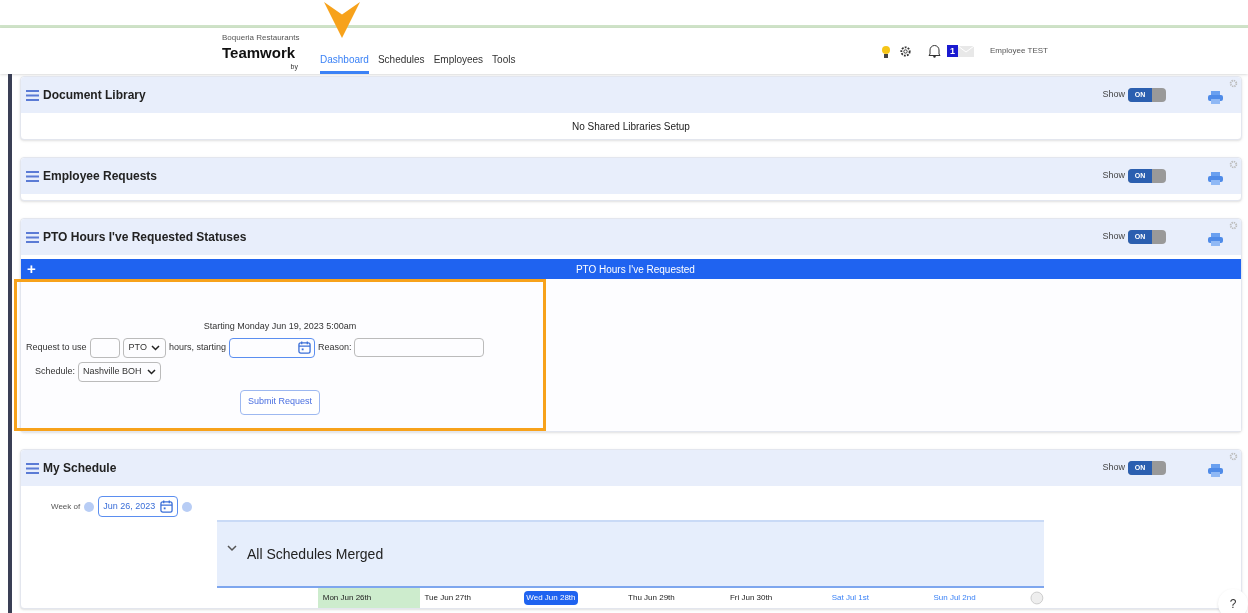  I want to click on reason-field, so click(419, 347).